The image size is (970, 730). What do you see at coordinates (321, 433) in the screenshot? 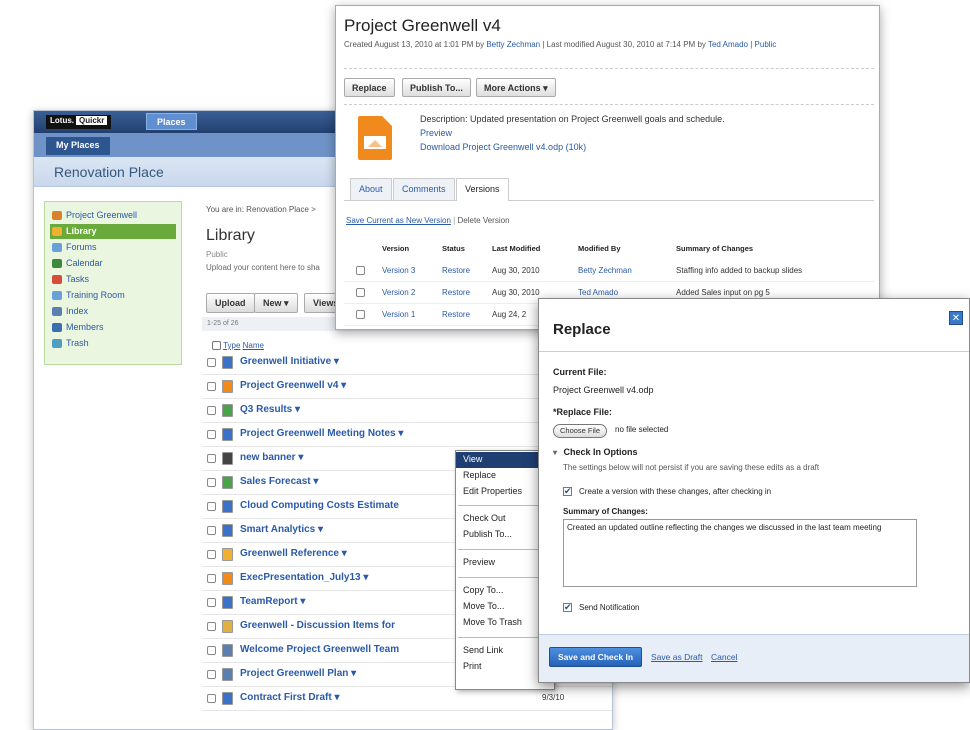
I see `file-name-link: Project Greenwell Meeting Notes ▾` at bounding box center [321, 433].